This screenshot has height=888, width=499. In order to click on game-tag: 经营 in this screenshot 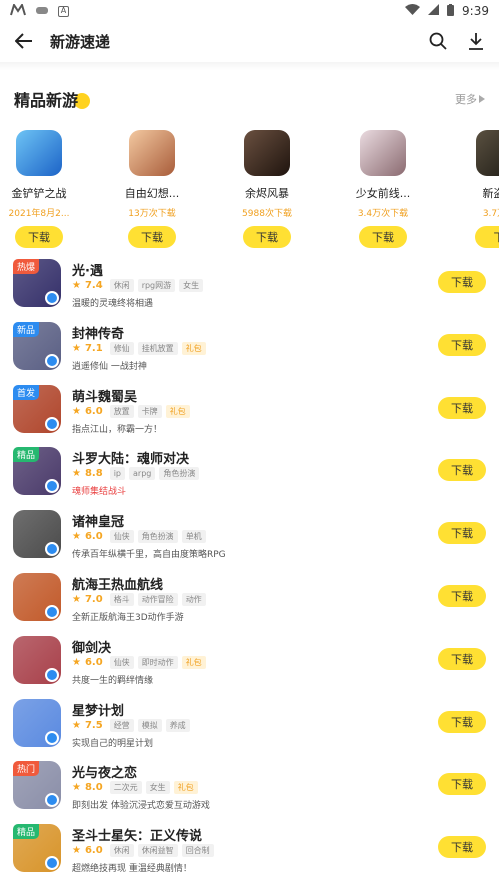, I will do `click(121, 725)`.